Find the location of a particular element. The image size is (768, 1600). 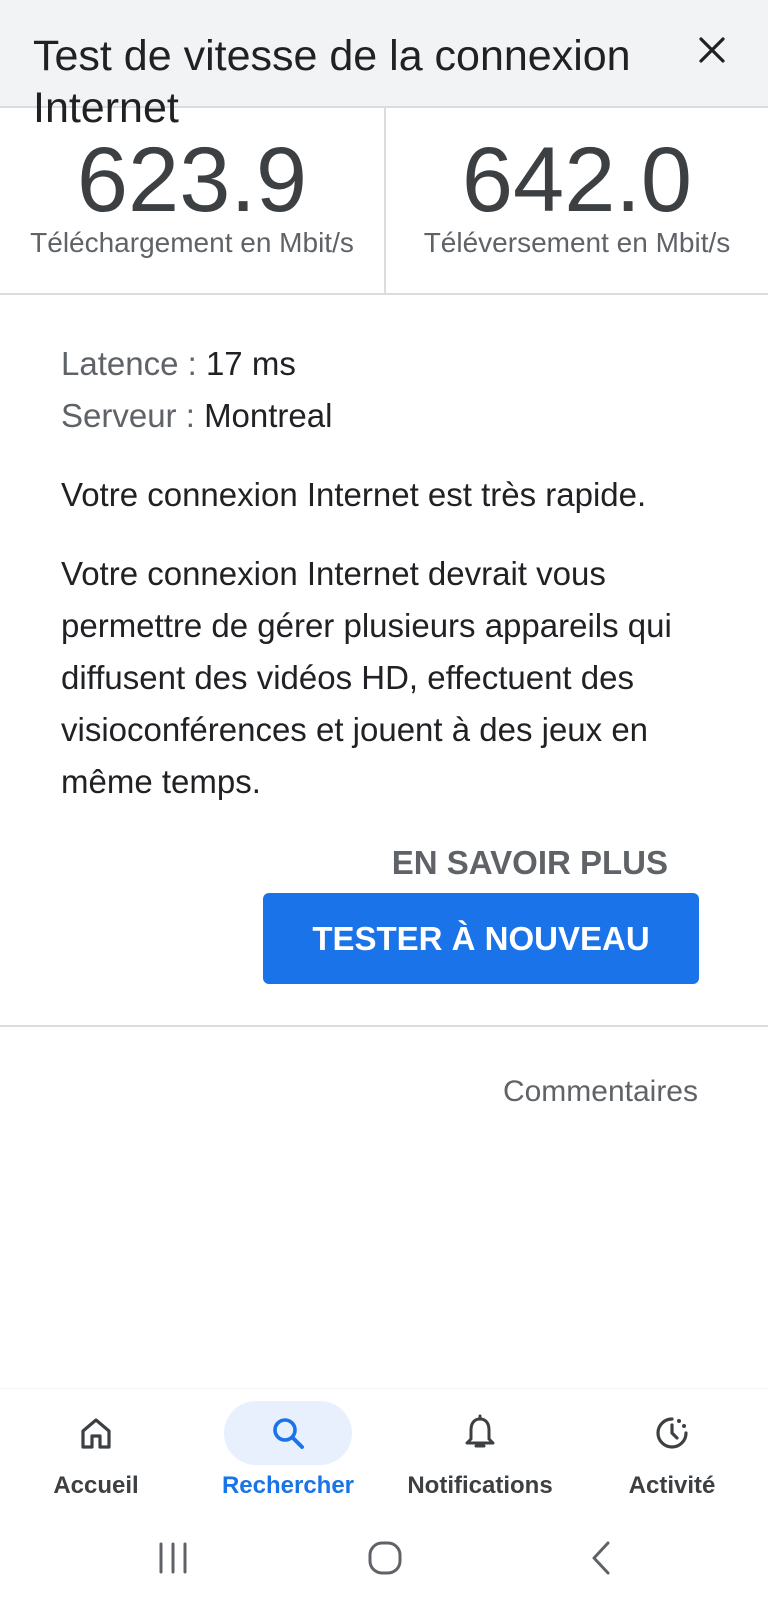

activity-icon is located at coordinates (672, 1433).